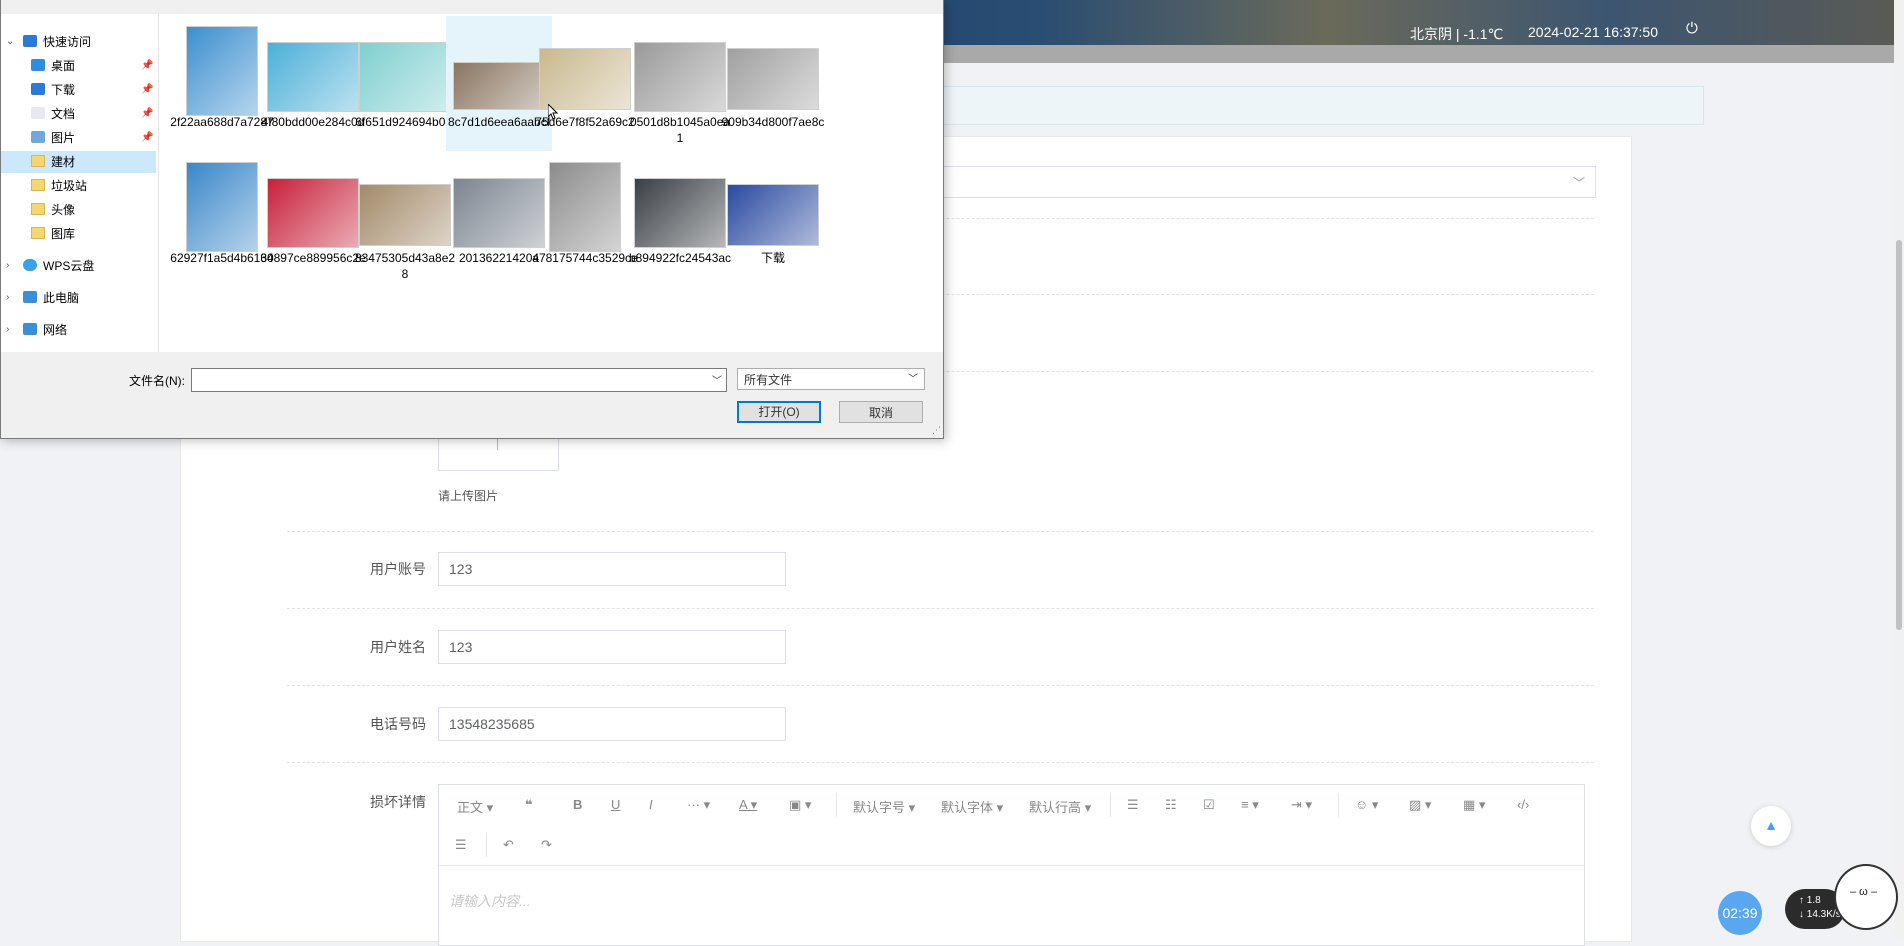 The image size is (1904, 946). What do you see at coordinates (1899, 435) in the screenshot?
I see `scrollbar-thumb` at bounding box center [1899, 435].